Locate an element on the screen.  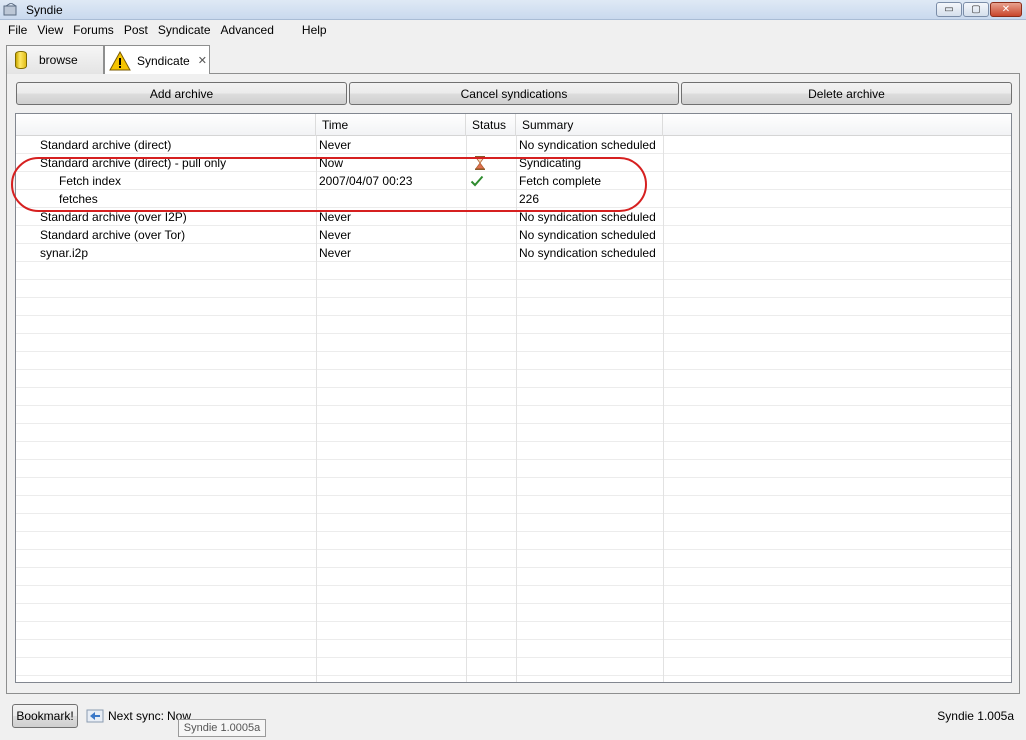
add-archive-button: Add archive is located at coordinates (181, 93).